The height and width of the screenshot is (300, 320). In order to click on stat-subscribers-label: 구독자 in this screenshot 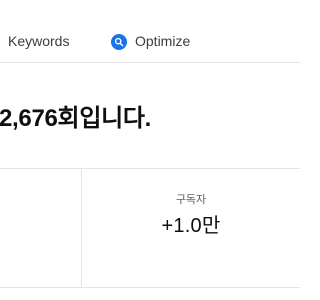, I will do `click(191, 200)`.